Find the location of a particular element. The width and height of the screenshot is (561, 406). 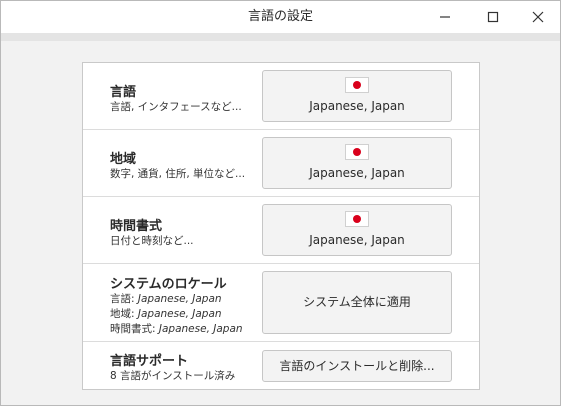

apply-system-wide-label: システム全体に適用 is located at coordinates (357, 302).